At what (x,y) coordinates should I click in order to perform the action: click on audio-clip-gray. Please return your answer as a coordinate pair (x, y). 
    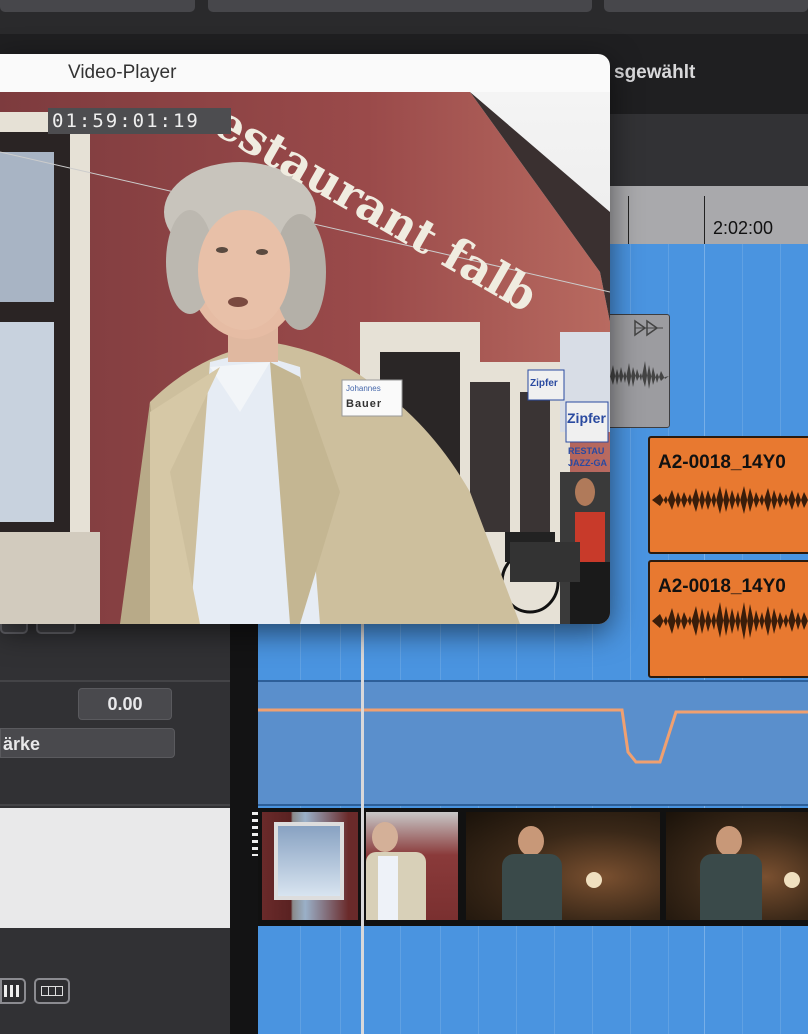
    Looking at the image, I should click on (635, 371).